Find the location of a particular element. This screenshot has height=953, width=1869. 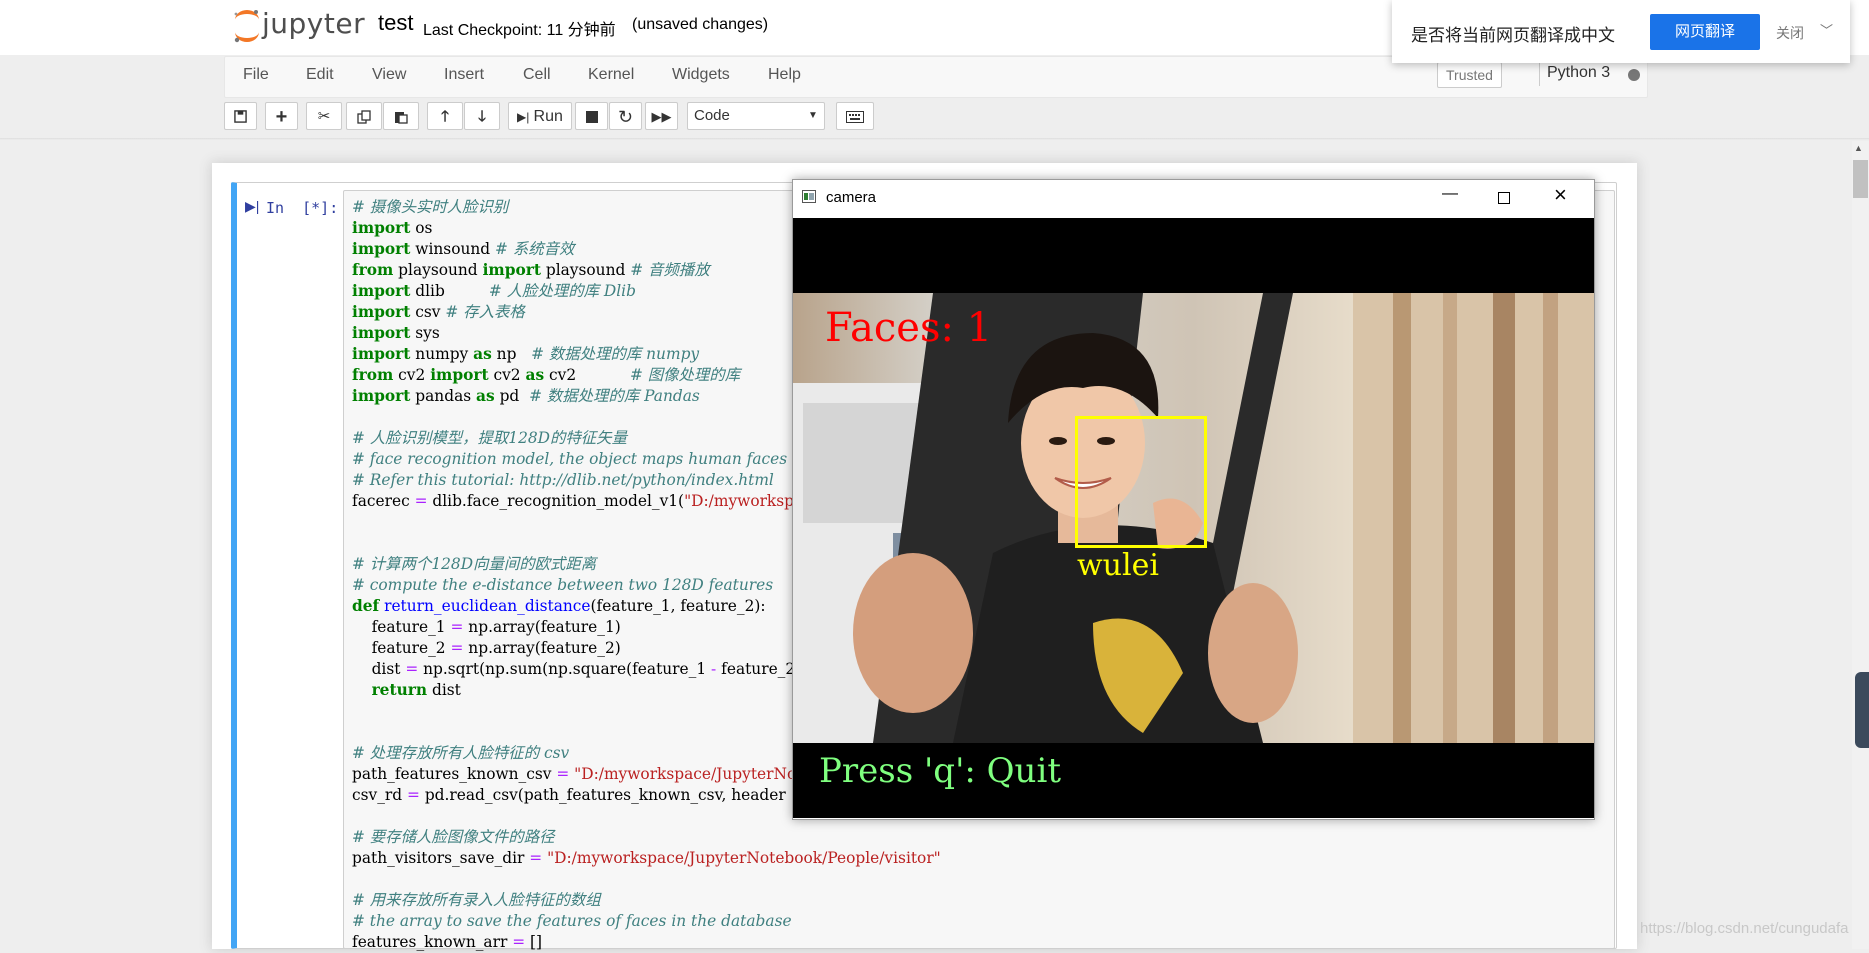

plus-icon: + is located at coordinates (281, 117).